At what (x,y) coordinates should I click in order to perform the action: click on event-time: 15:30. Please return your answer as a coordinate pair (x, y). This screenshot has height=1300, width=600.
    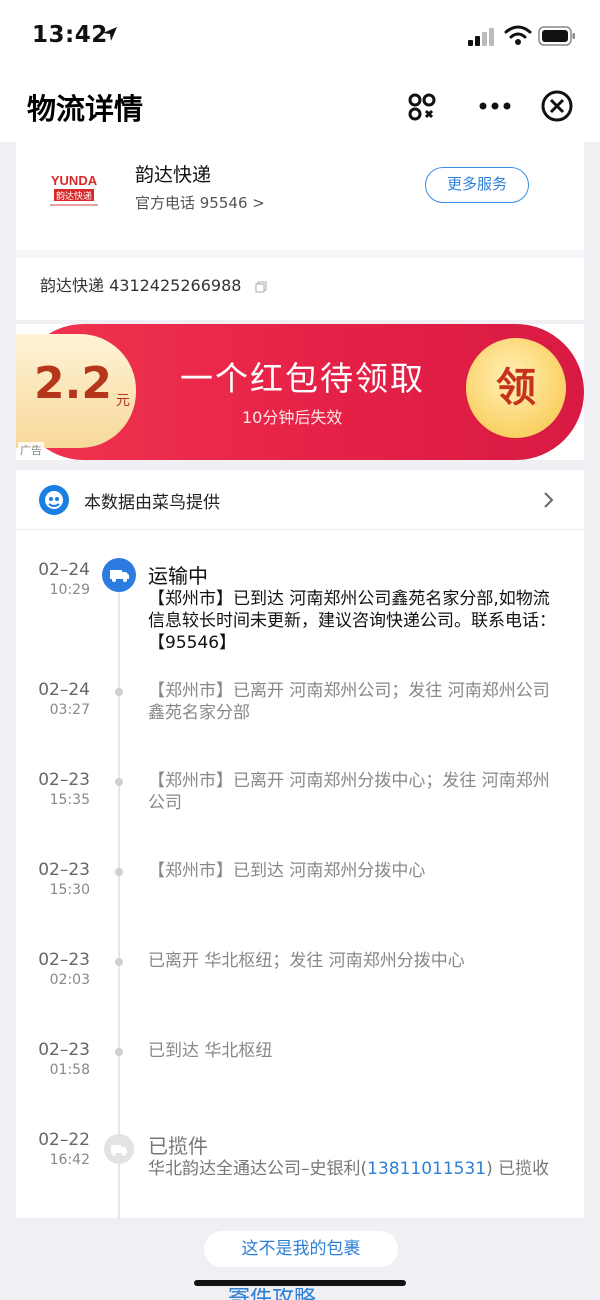
    Looking at the image, I should click on (69, 890).